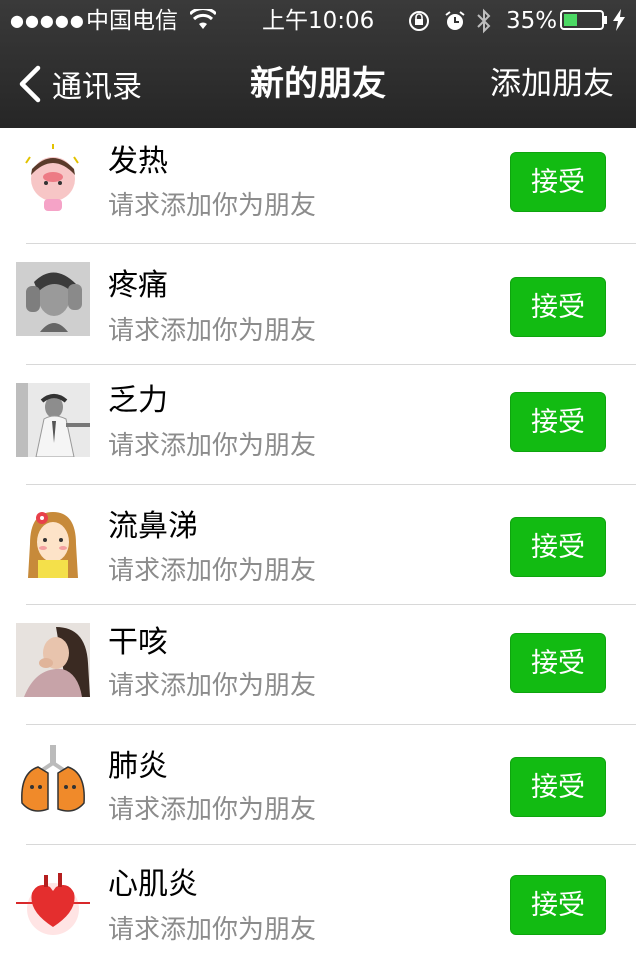 The width and height of the screenshot is (636, 963). Describe the element at coordinates (552, 84) in the screenshot. I see `add-friend-button: 添加朋友` at that location.